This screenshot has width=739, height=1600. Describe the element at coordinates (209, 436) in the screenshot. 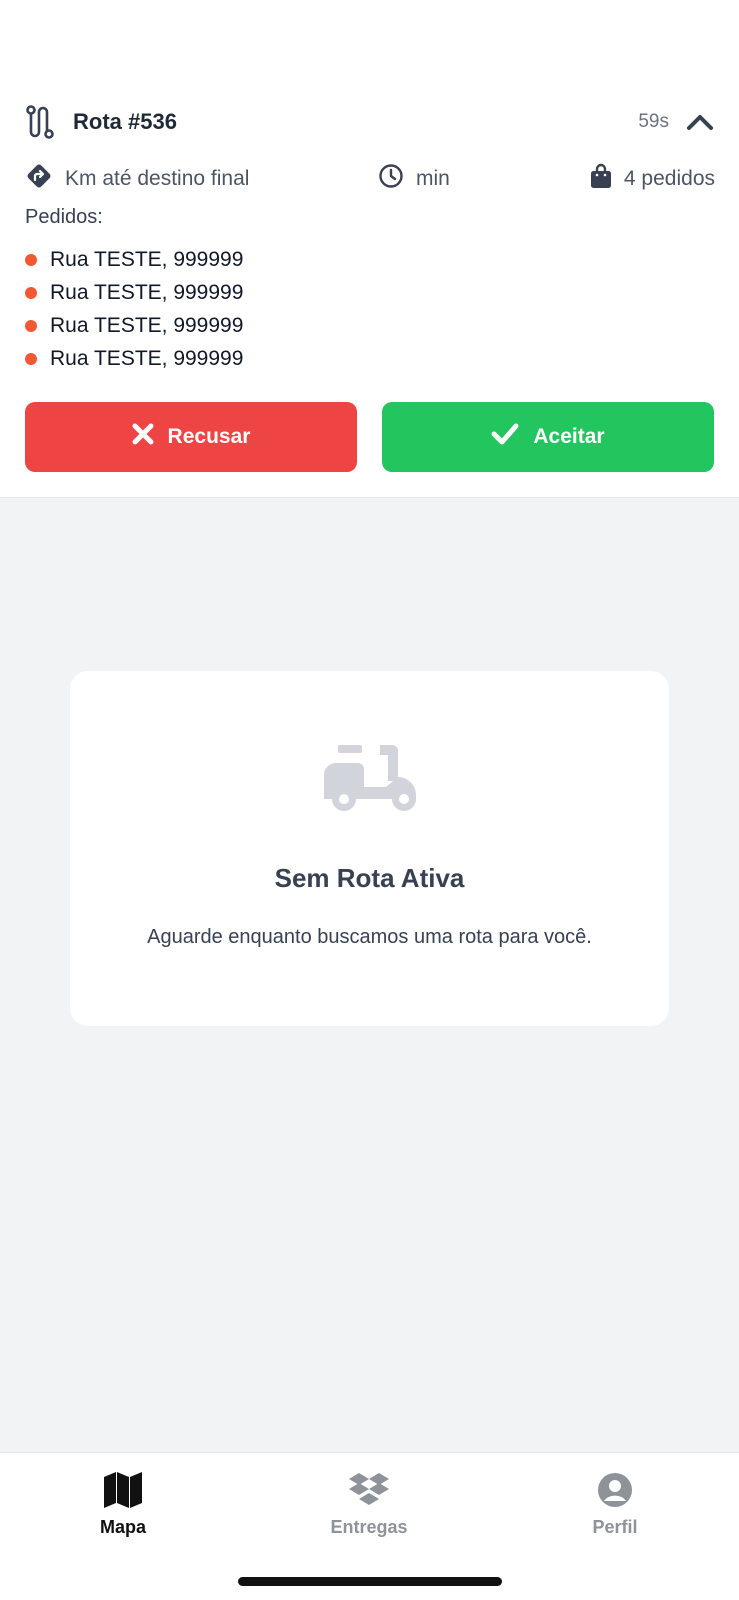

I see `reject-button-label: Recusar` at that location.